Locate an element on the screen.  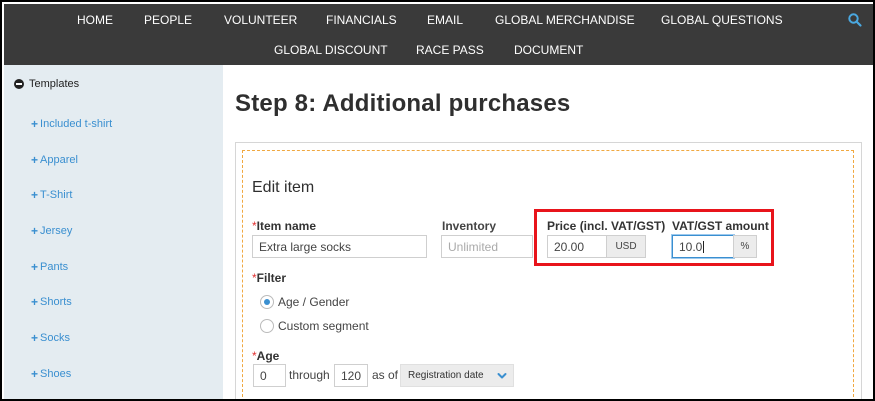
item-name-input: Extra large socks is located at coordinates (339, 246).